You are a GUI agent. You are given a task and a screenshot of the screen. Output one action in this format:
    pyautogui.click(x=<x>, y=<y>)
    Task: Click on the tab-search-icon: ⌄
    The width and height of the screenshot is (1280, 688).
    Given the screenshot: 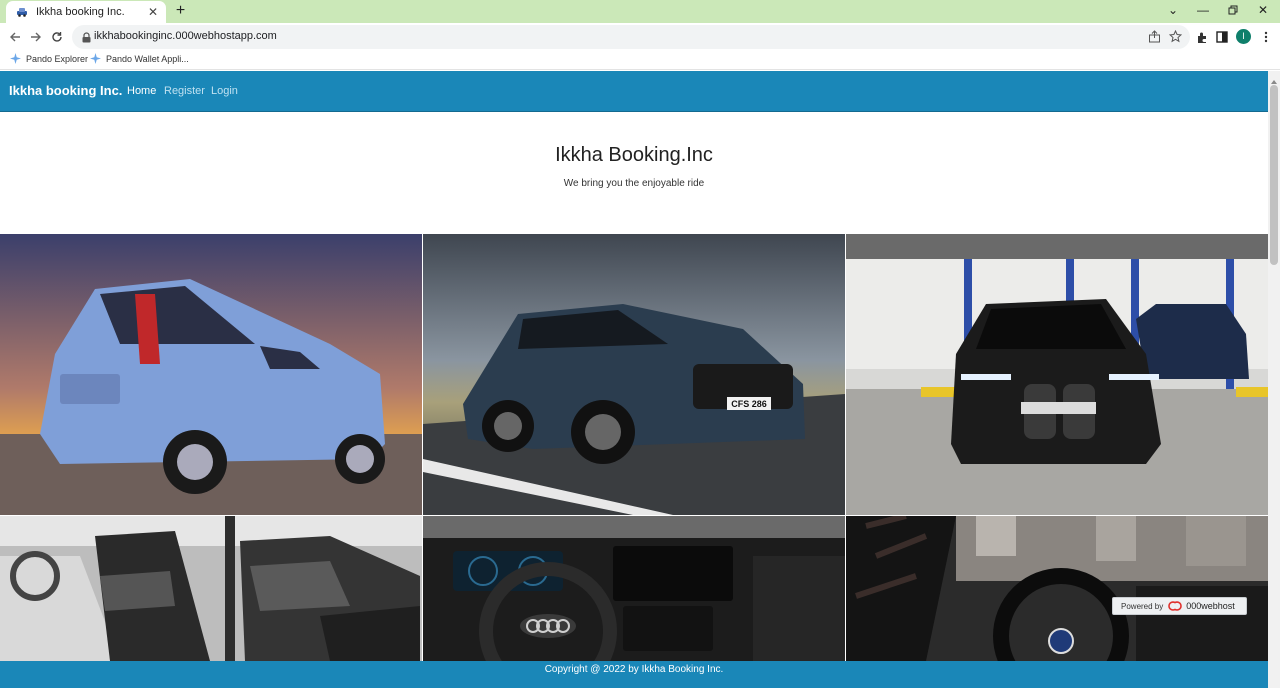 What is the action you would take?
    pyautogui.click(x=1173, y=10)
    